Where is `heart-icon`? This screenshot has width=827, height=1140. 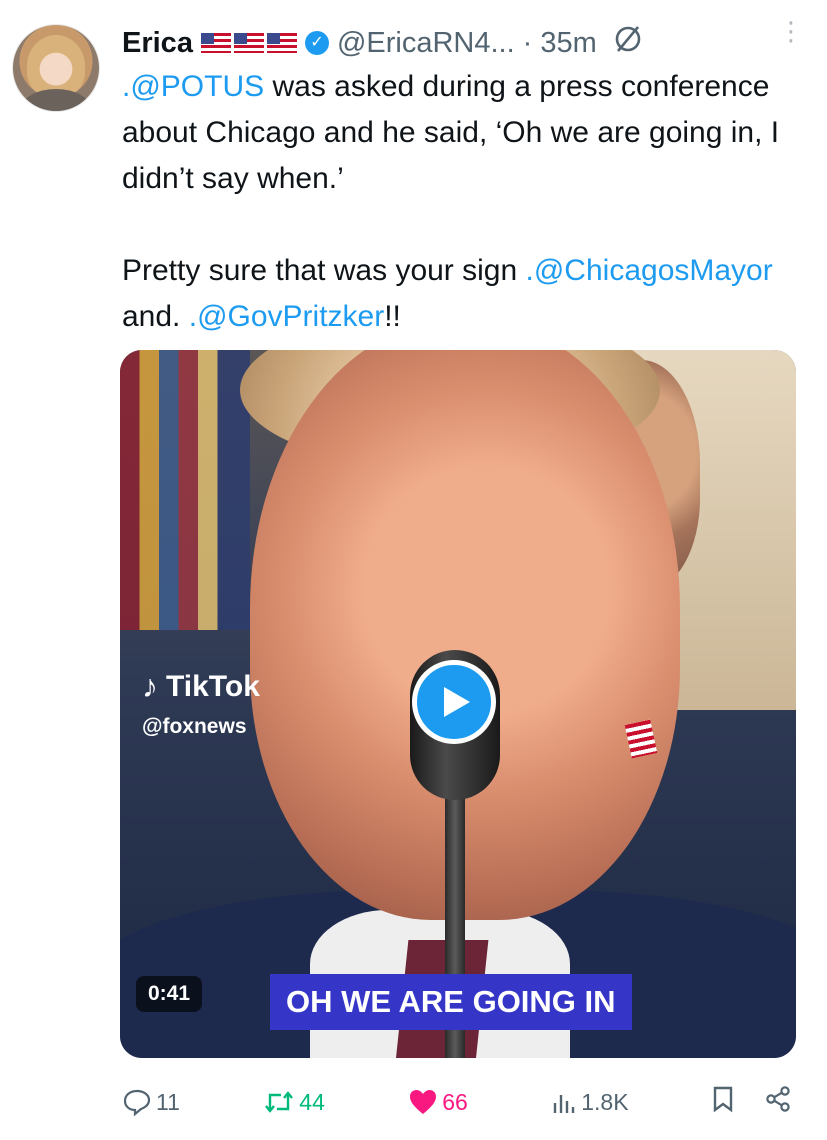
heart-icon is located at coordinates (423, 1102).